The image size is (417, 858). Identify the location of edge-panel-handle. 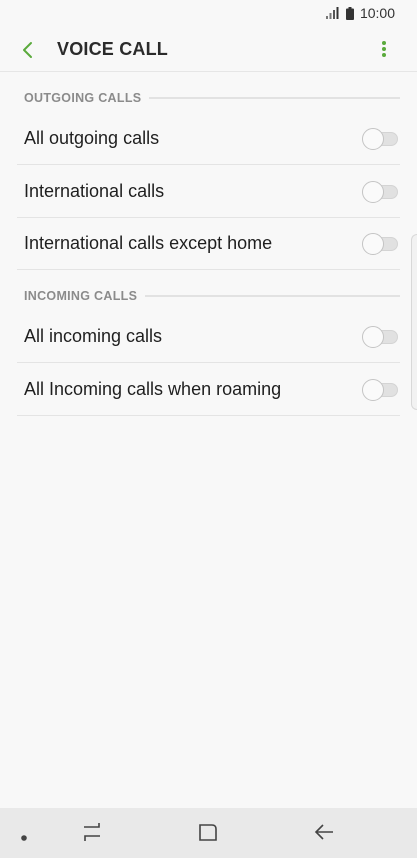
(414, 322).